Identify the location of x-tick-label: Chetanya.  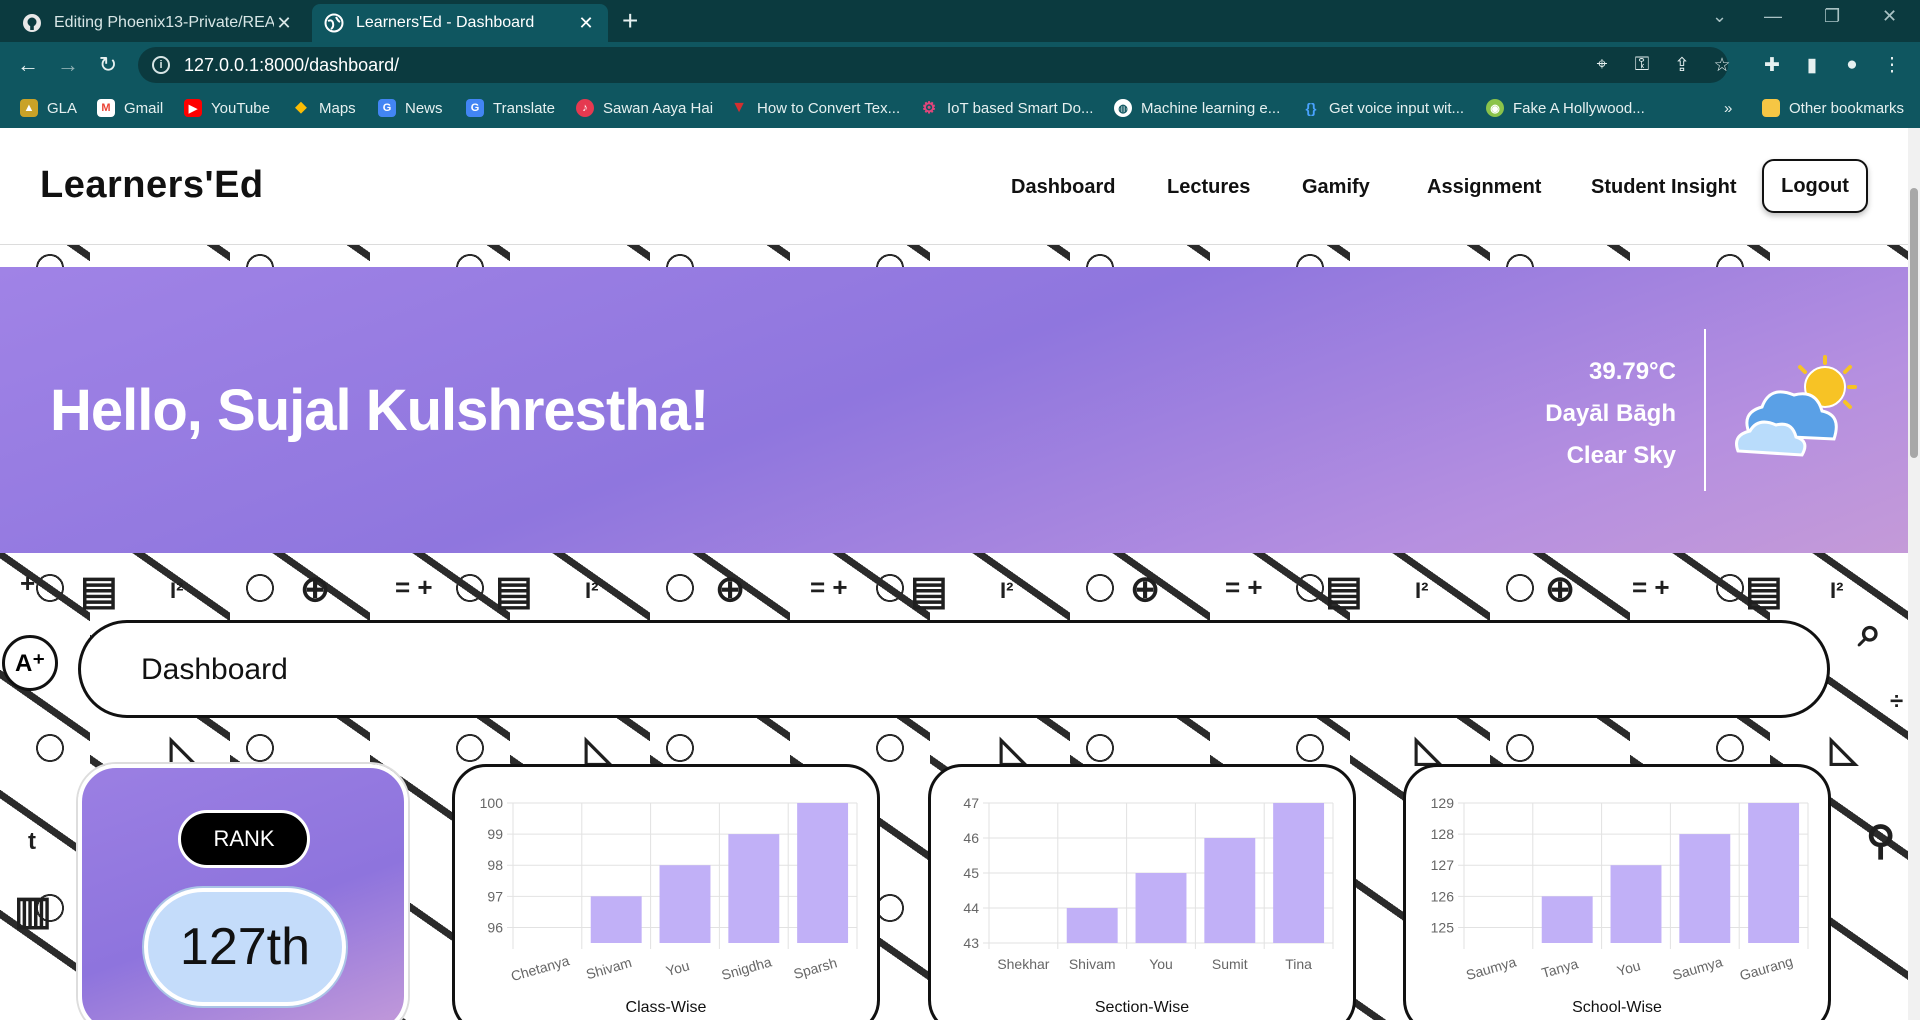
(540, 968).